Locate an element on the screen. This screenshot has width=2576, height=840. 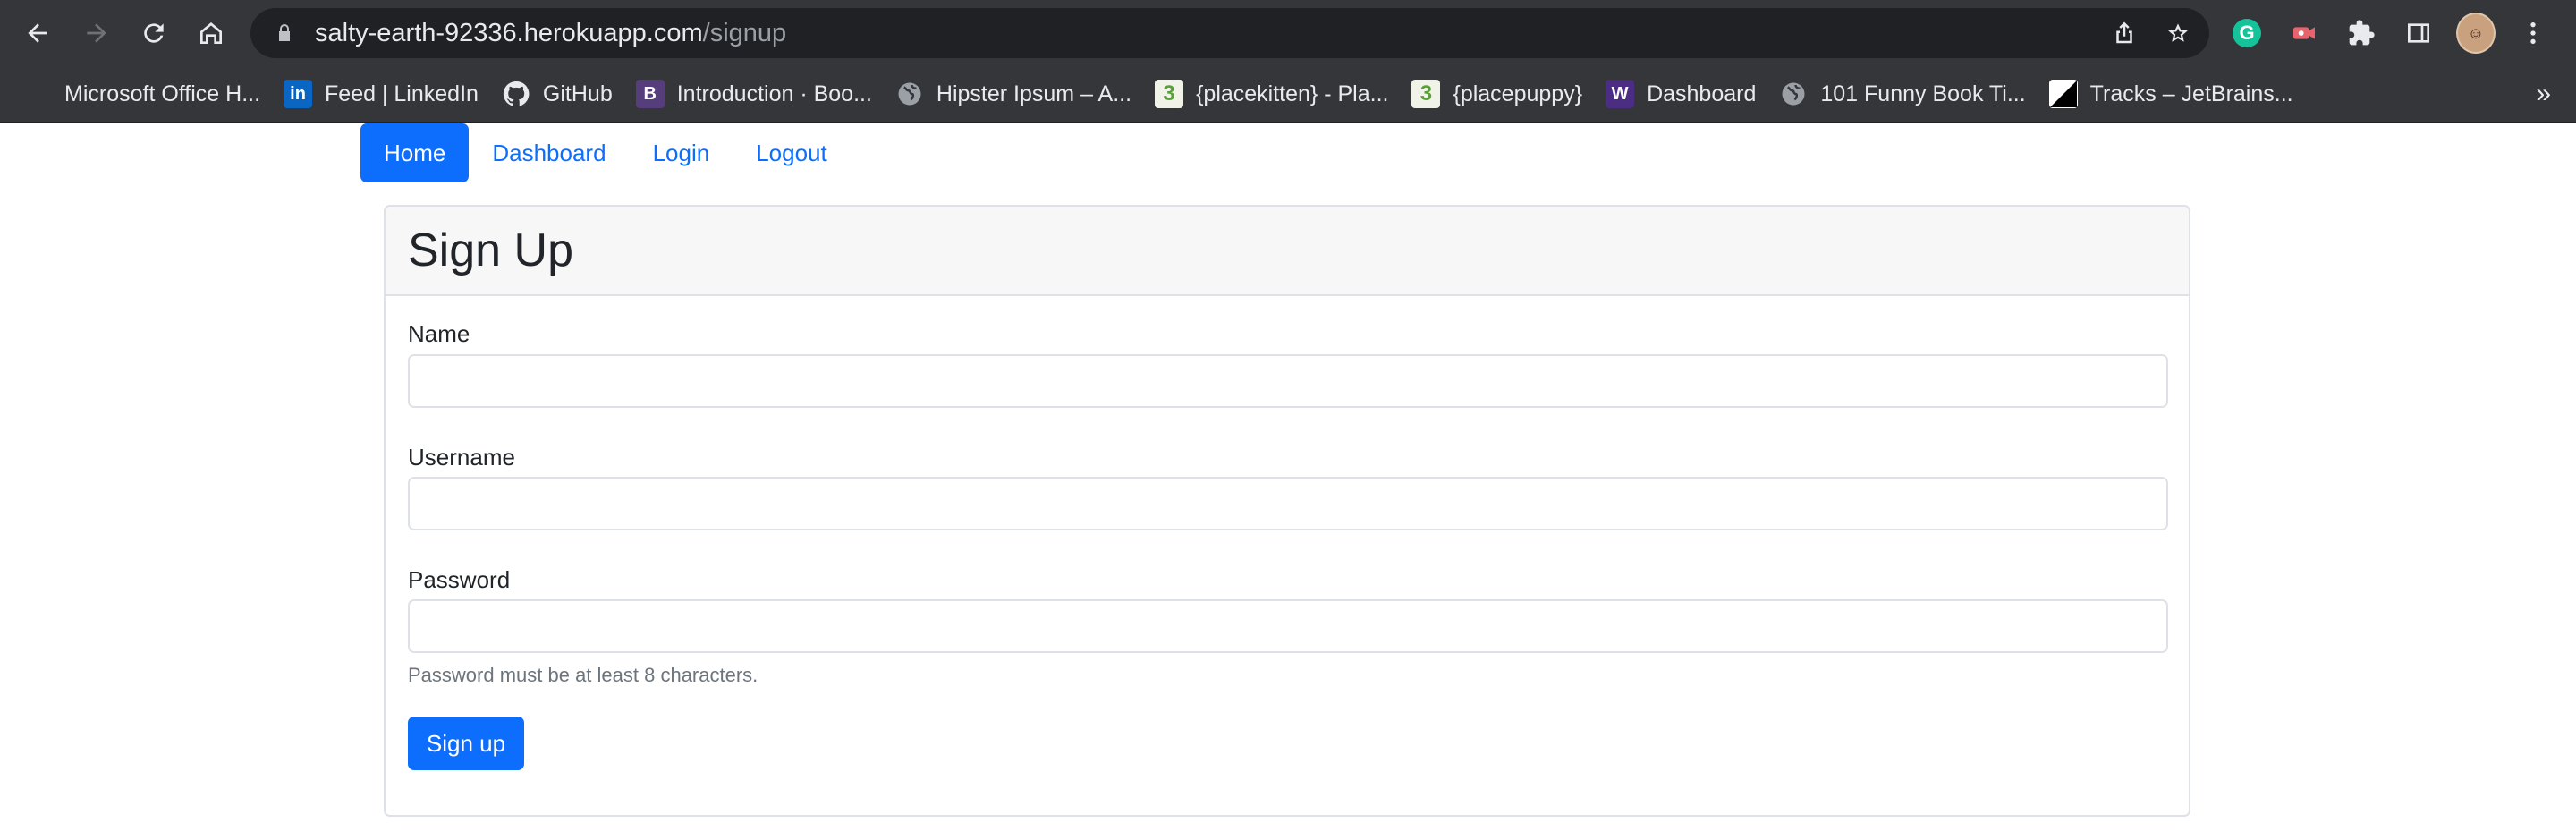
main-nav: Home Dashboard Login Logout is located at coordinates (605, 152).